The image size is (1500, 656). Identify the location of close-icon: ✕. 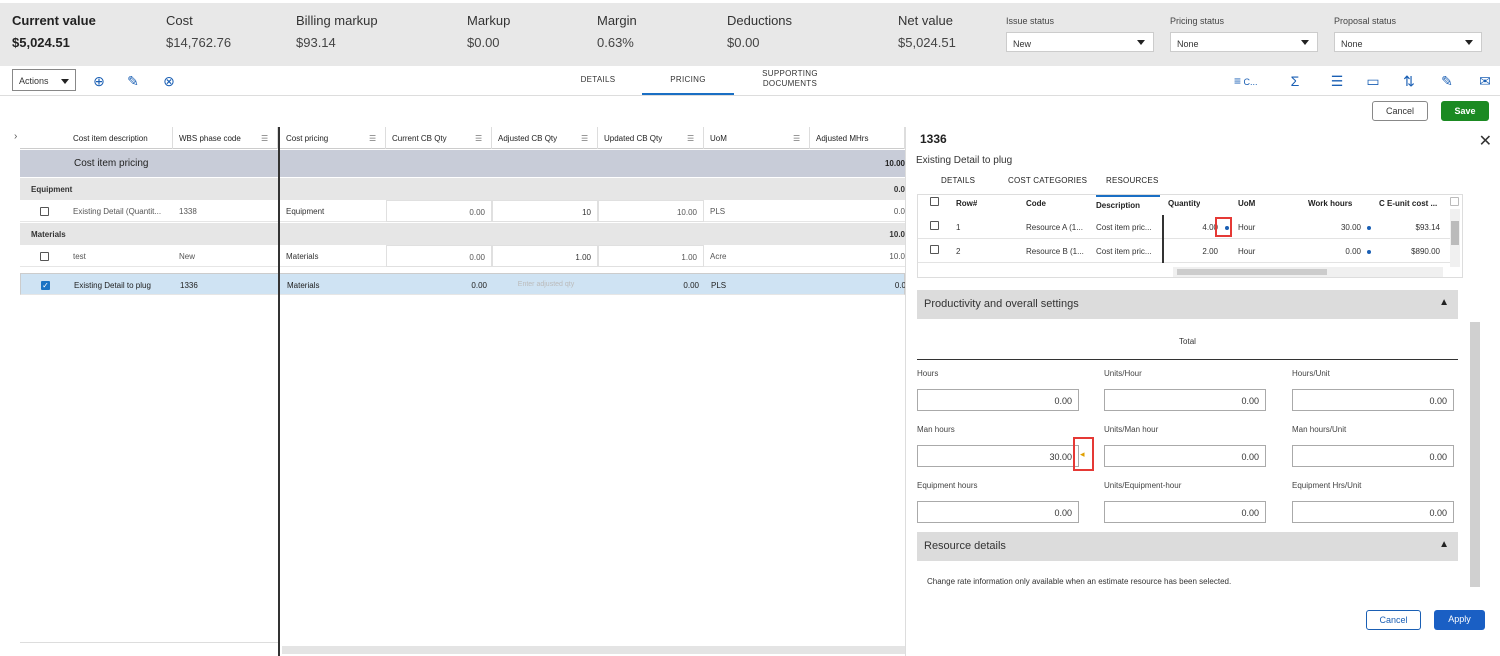
(1485, 141).